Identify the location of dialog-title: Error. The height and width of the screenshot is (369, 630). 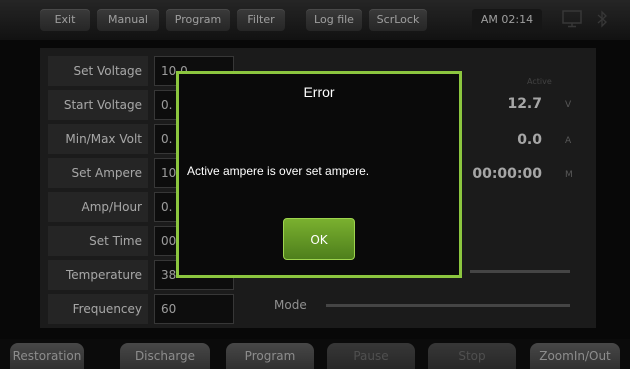
(319, 92).